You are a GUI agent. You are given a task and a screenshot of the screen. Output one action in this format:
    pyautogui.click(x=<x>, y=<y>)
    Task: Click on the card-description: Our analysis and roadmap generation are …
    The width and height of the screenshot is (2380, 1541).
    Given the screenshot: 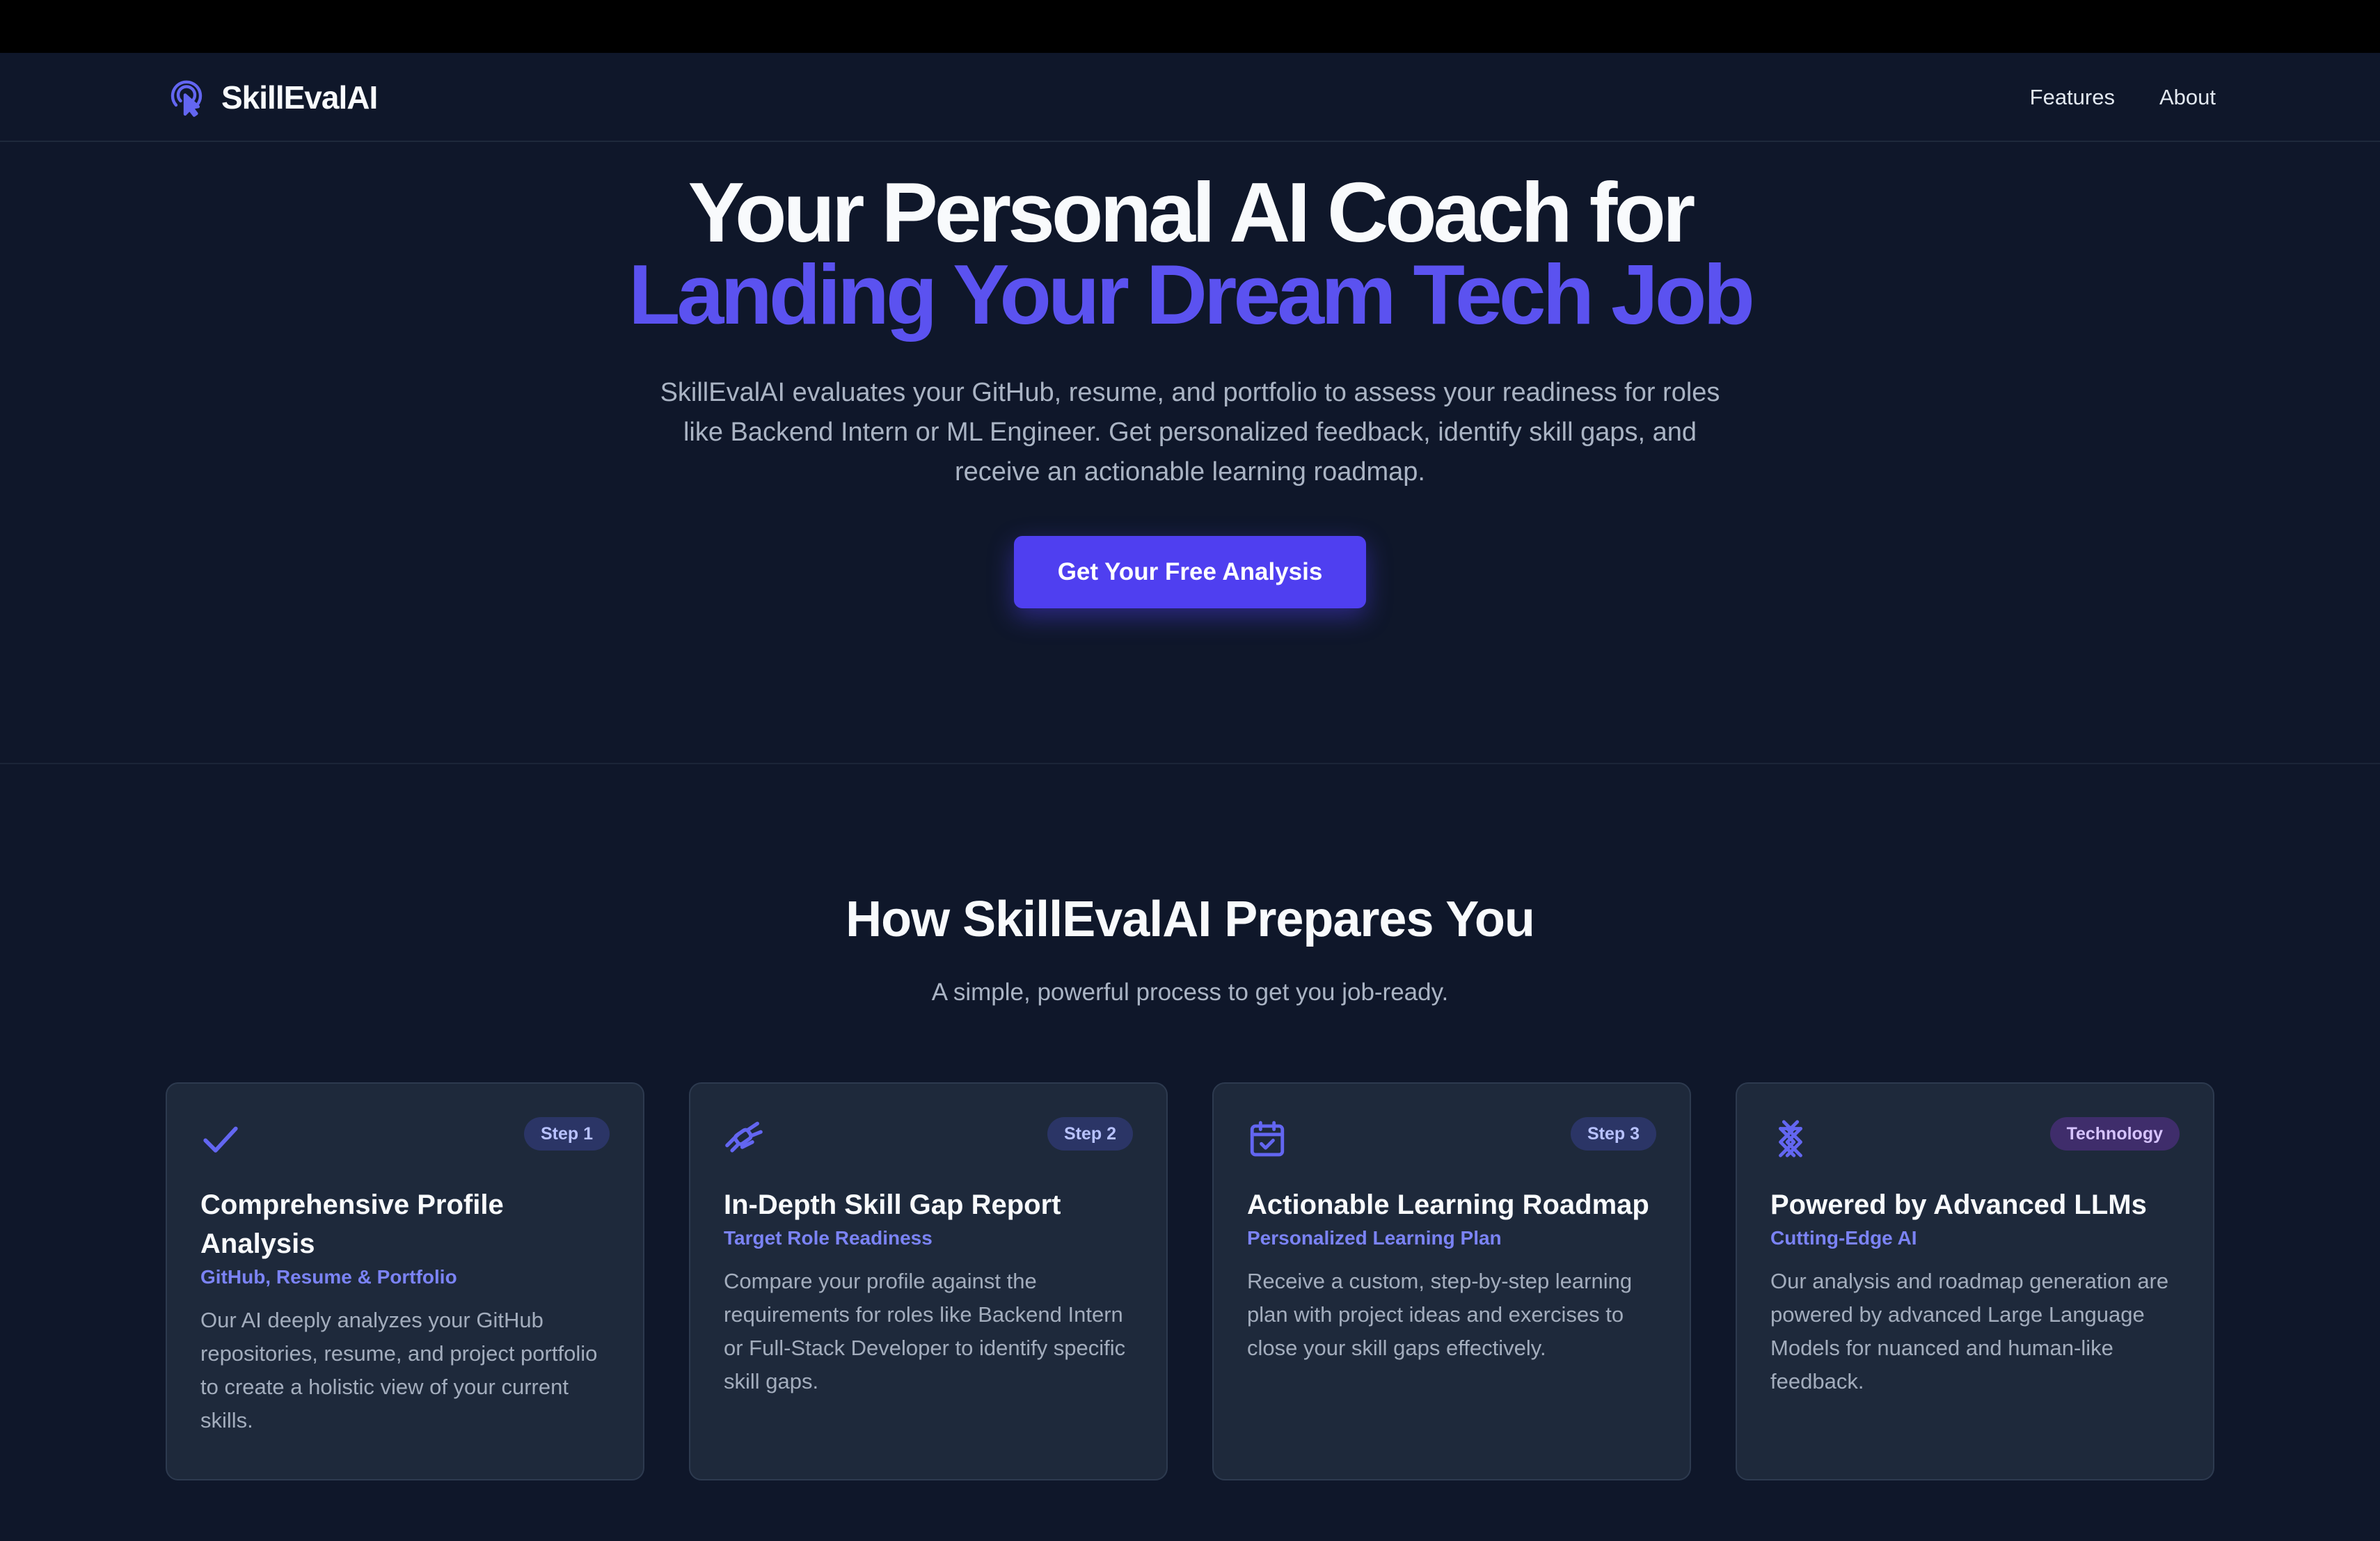 What is the action you would take?
    pyautogui.click(x=1969, y=1331)
    